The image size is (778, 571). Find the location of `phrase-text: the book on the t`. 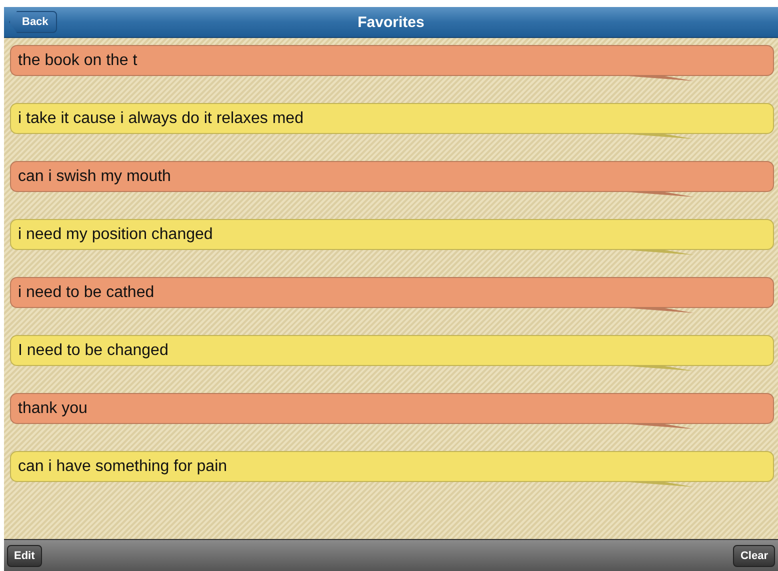

phrase-text: the book on the t is located at coordinates (78, 61).